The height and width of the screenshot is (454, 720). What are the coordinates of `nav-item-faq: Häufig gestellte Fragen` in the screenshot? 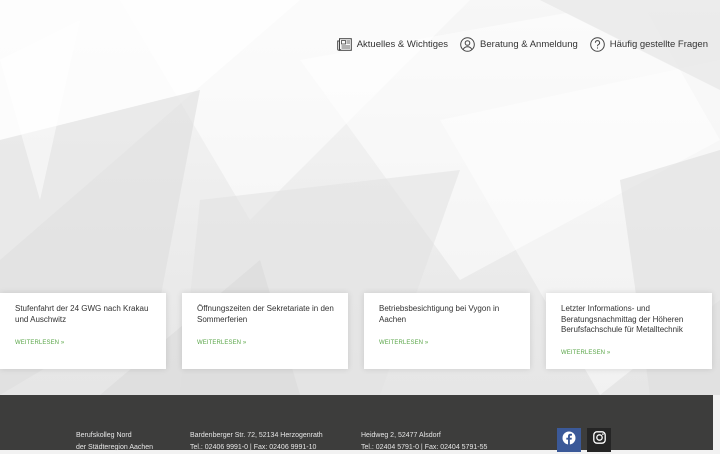 It's located at (648, 44).